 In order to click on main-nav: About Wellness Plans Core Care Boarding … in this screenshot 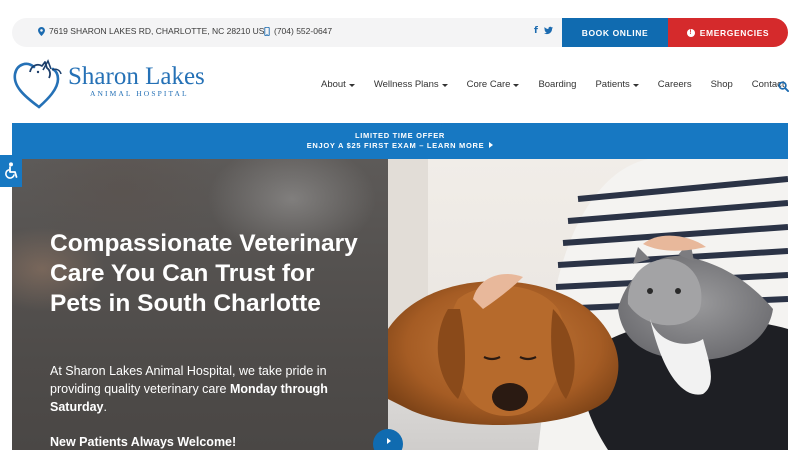, I will do `click(553, 84)`.